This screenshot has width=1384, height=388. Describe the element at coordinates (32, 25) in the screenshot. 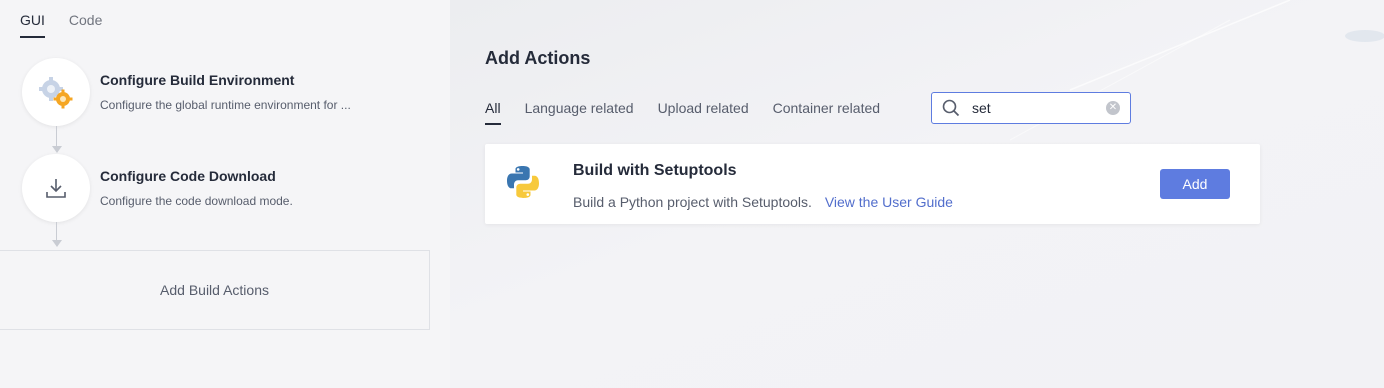

I see `tab-gui: GUI` at that location.